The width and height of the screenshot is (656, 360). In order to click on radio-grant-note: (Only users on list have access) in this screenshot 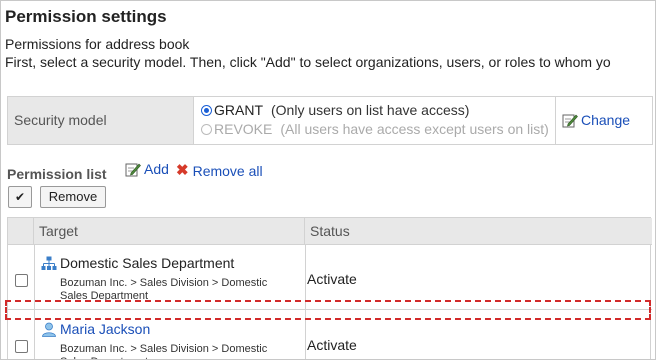, I will do `click(370, 110)`.